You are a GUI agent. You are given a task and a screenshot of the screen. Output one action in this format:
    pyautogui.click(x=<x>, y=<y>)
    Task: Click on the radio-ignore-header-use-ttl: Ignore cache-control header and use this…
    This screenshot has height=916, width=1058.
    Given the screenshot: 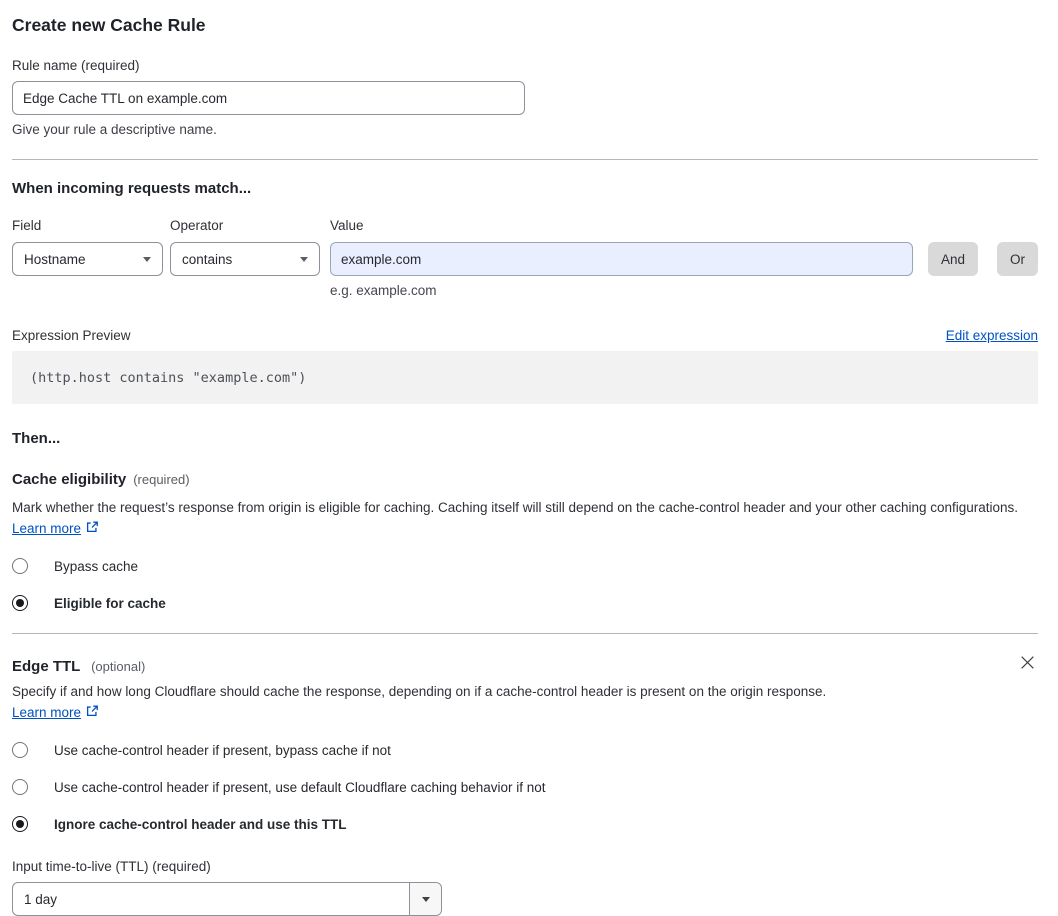 What is the action you would take?
    pyautogui.click(x=525, y=824)
    